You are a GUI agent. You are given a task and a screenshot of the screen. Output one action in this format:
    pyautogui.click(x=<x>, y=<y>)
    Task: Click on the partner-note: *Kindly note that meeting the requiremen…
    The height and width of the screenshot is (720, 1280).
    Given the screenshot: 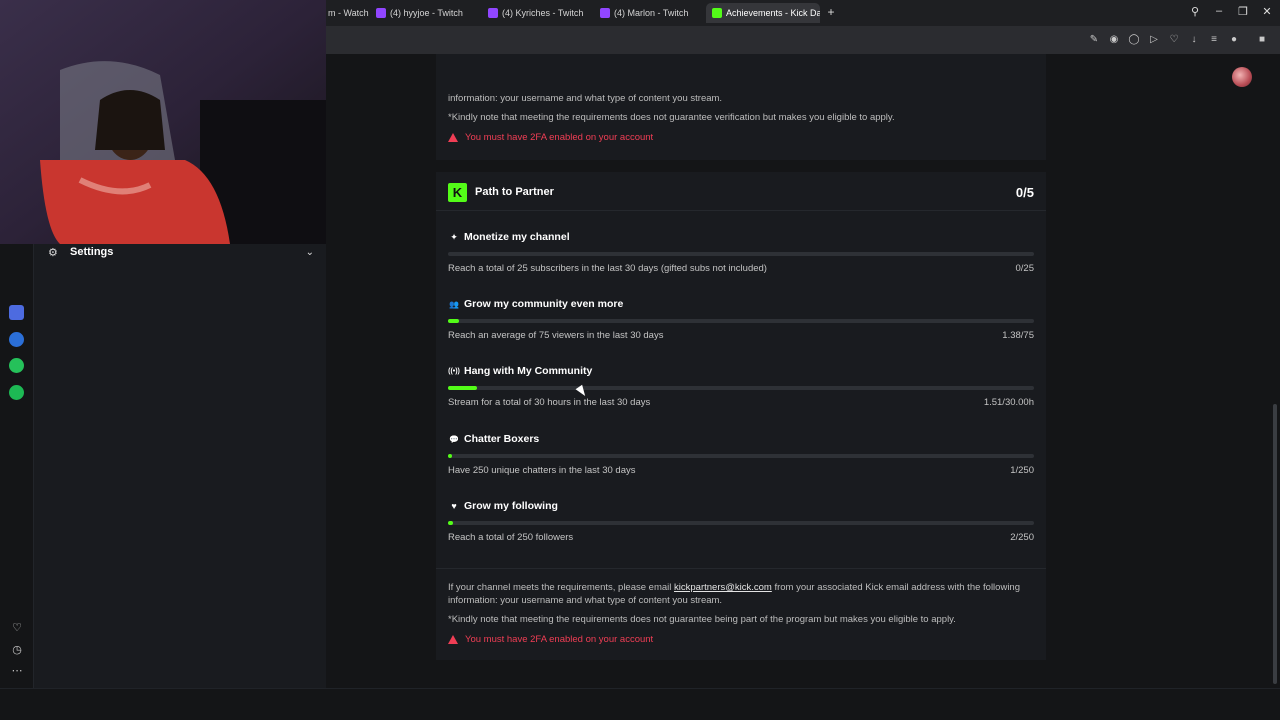 What is the action you would take?
    pyautogui.click(x=702, y=619)
    